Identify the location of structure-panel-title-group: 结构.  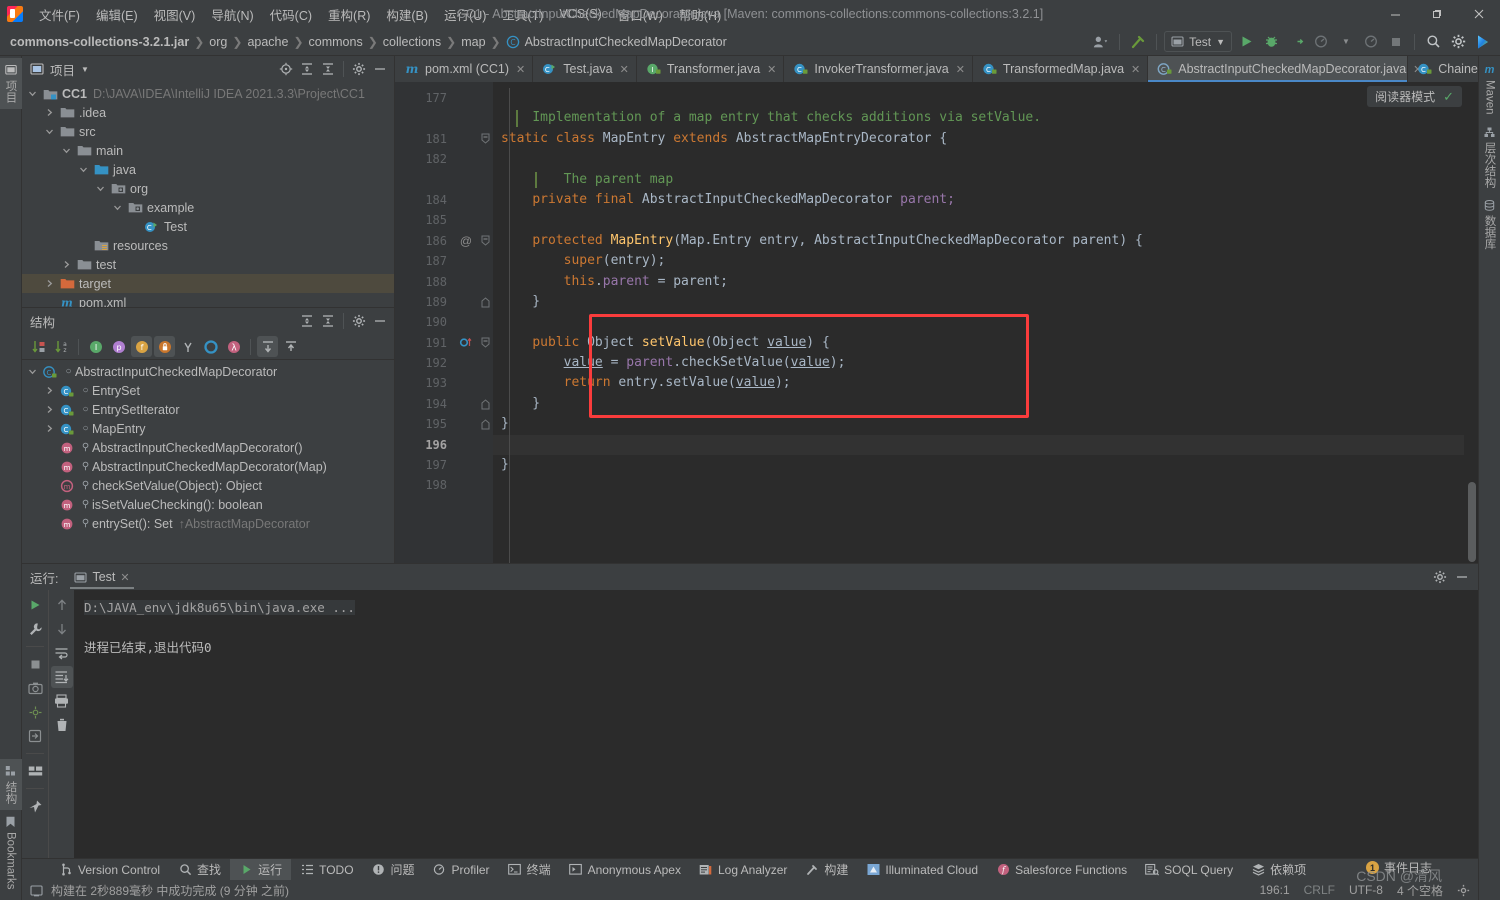
(42, 321).